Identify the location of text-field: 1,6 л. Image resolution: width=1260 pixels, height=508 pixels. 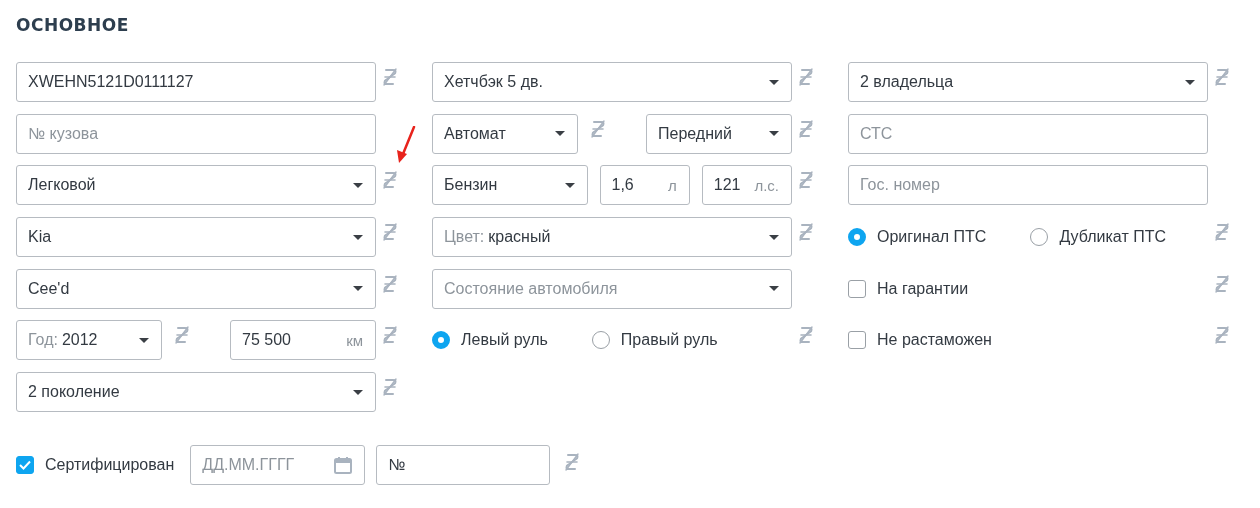
(644, 185).